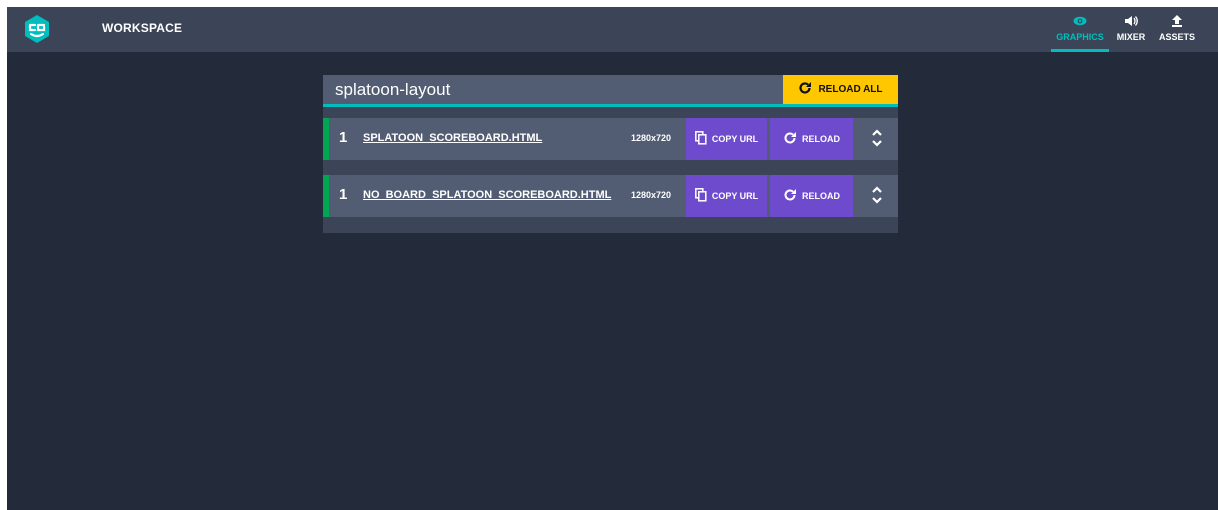  Describe the element at coordinates (610, 105) in the screenshot. I see `panel-accent-bar` at that location.